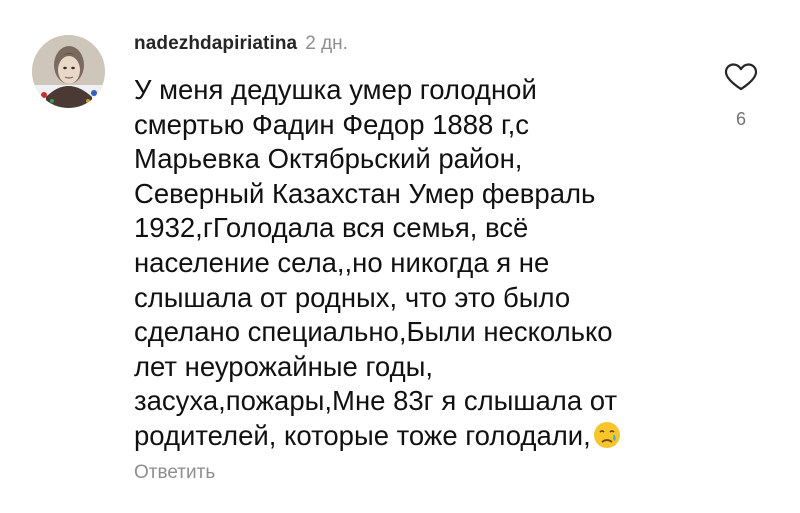 The width and height of the screenshot is (800, 513). What do you see at coordinates (365, 193) in the screenshot?
I see `comment-line: Северный Казахстан Умер февраль` at bounding box center [365, 193].